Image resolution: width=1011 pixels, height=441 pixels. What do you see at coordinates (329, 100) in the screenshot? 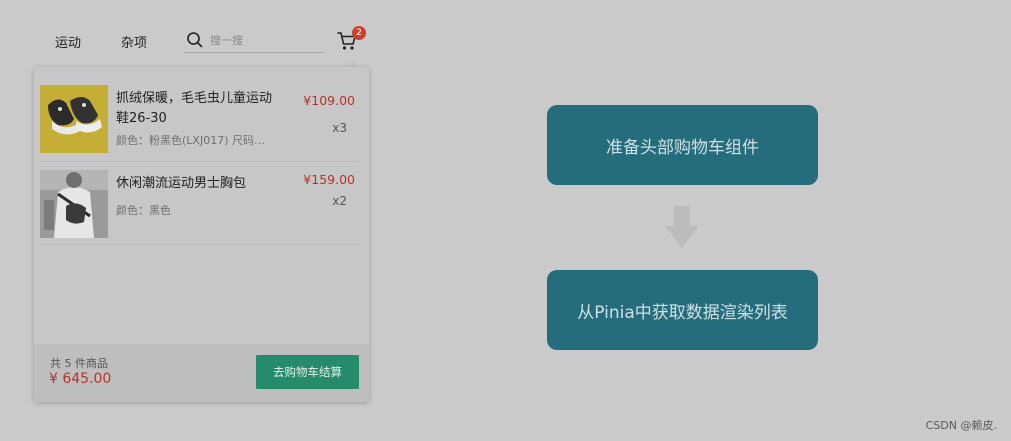
I see `cart-item-price: ¥109.00` at bounding box center [329, 100].